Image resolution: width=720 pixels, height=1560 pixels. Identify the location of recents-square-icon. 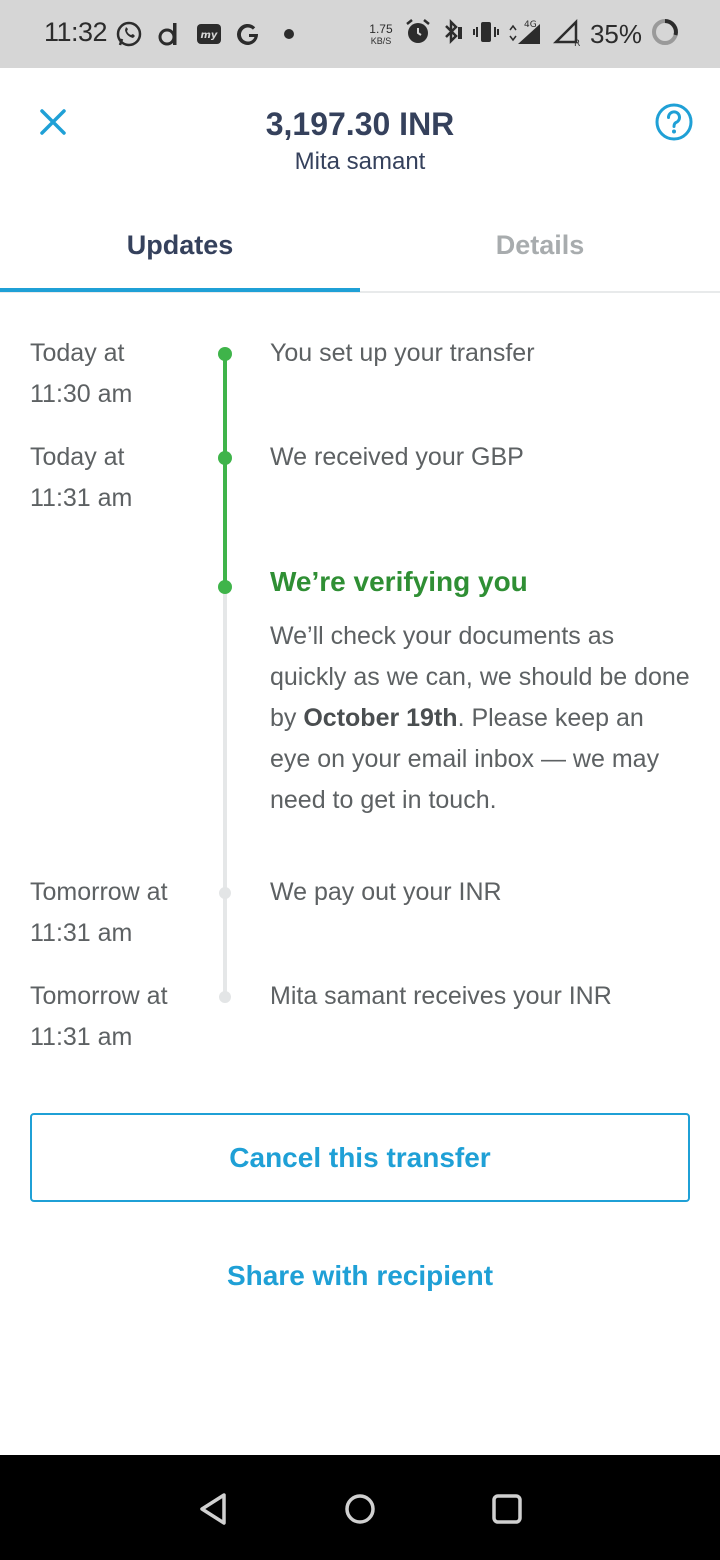
(507, 1509).